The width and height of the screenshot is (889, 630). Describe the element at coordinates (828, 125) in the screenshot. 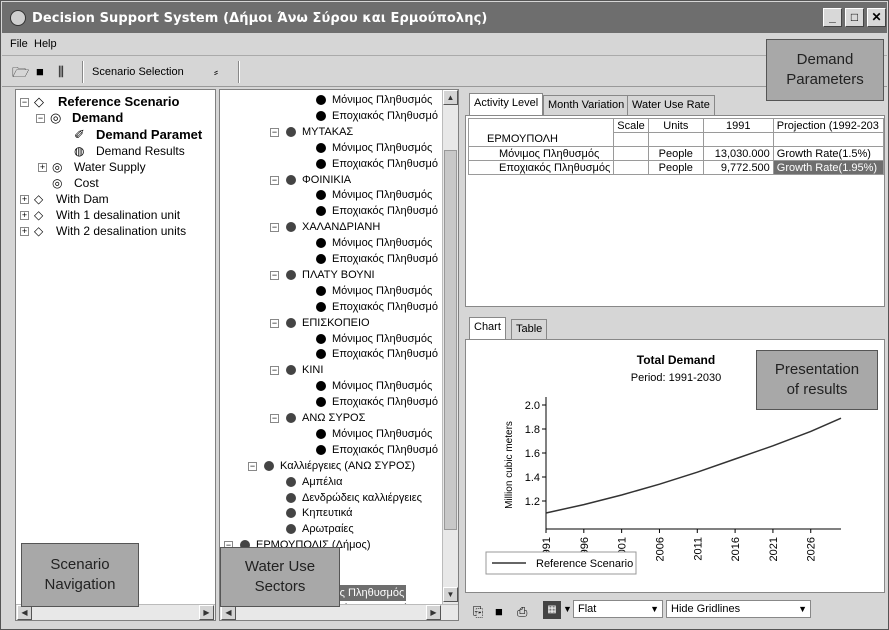

I see `table-header: Projection (1992-203` at that location.